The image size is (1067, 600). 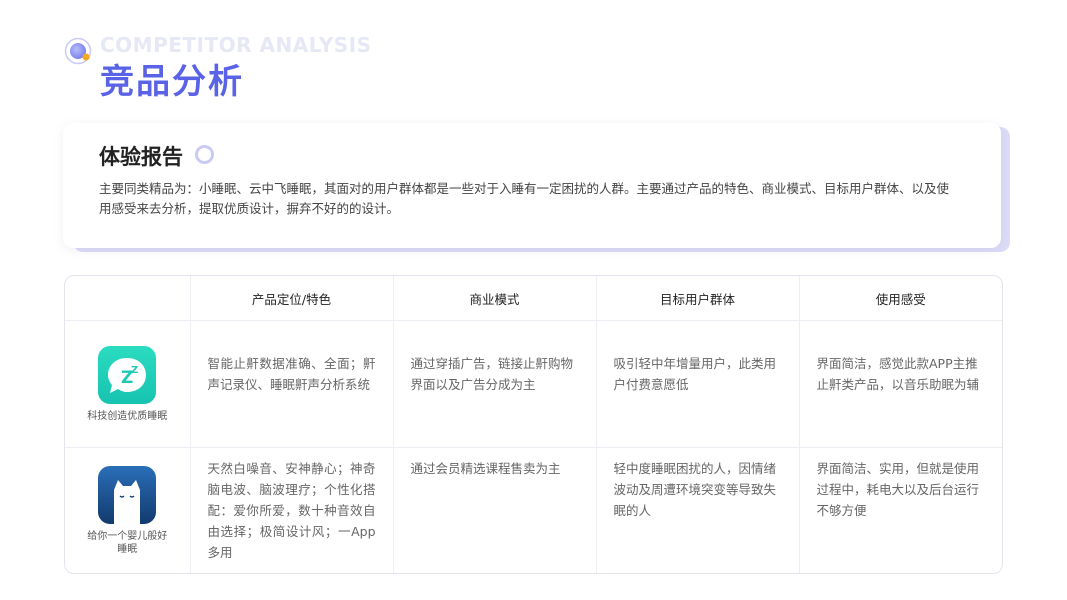 I want to click on target-cell: 吸引轻中年增量用户，此类用户付费意愿低, so click(x=697, y=384).